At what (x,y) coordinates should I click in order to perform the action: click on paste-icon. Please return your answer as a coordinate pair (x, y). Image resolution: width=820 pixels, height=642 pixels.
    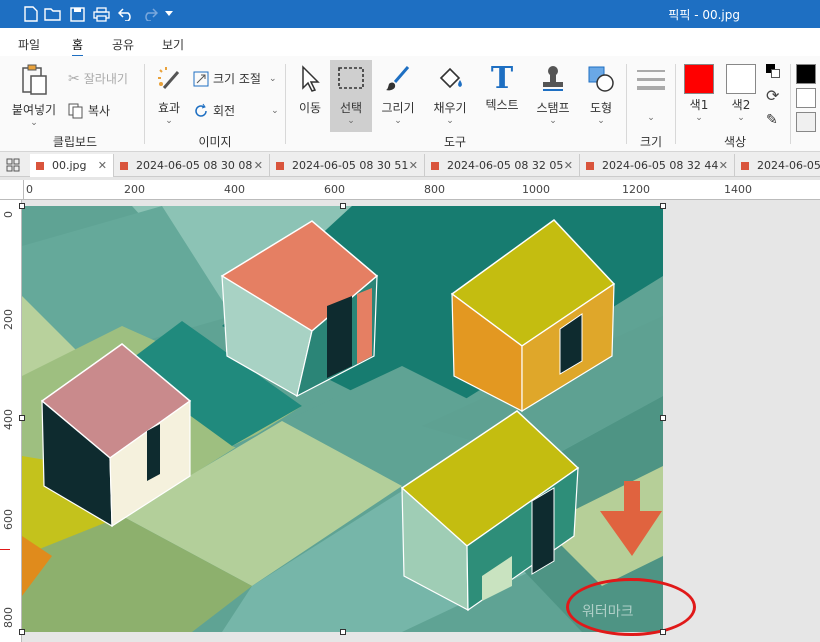
    Looking at the image, I should click on (34, 79).